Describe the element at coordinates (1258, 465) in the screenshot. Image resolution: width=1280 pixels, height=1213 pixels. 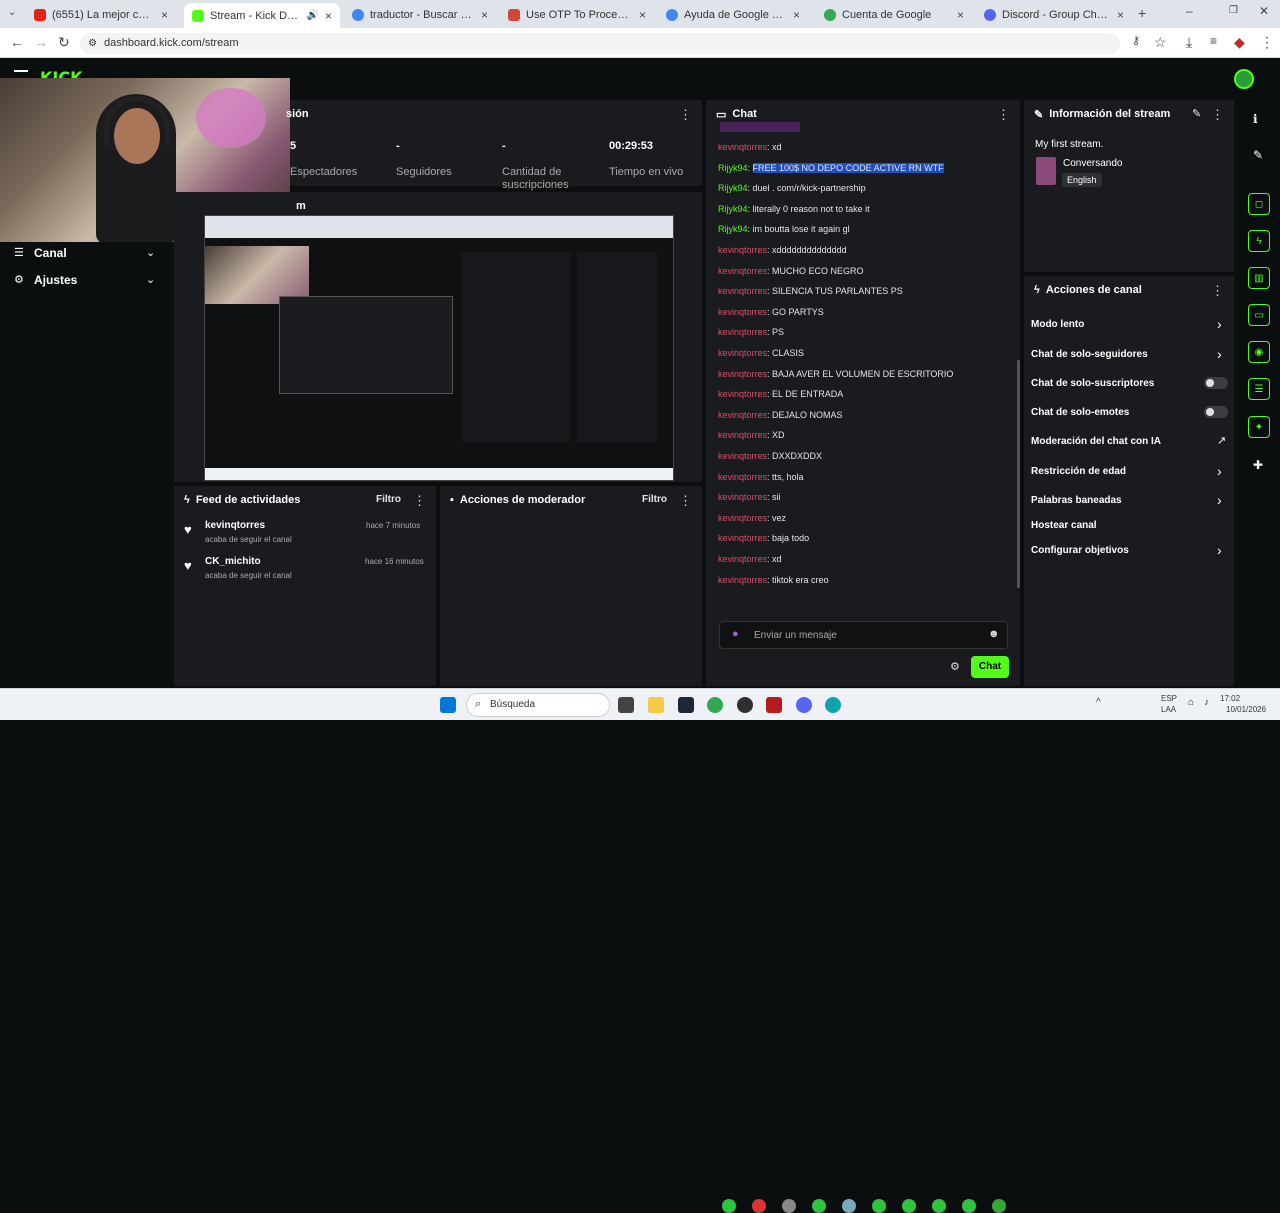
I see `modules-icon: ✚` at that location.